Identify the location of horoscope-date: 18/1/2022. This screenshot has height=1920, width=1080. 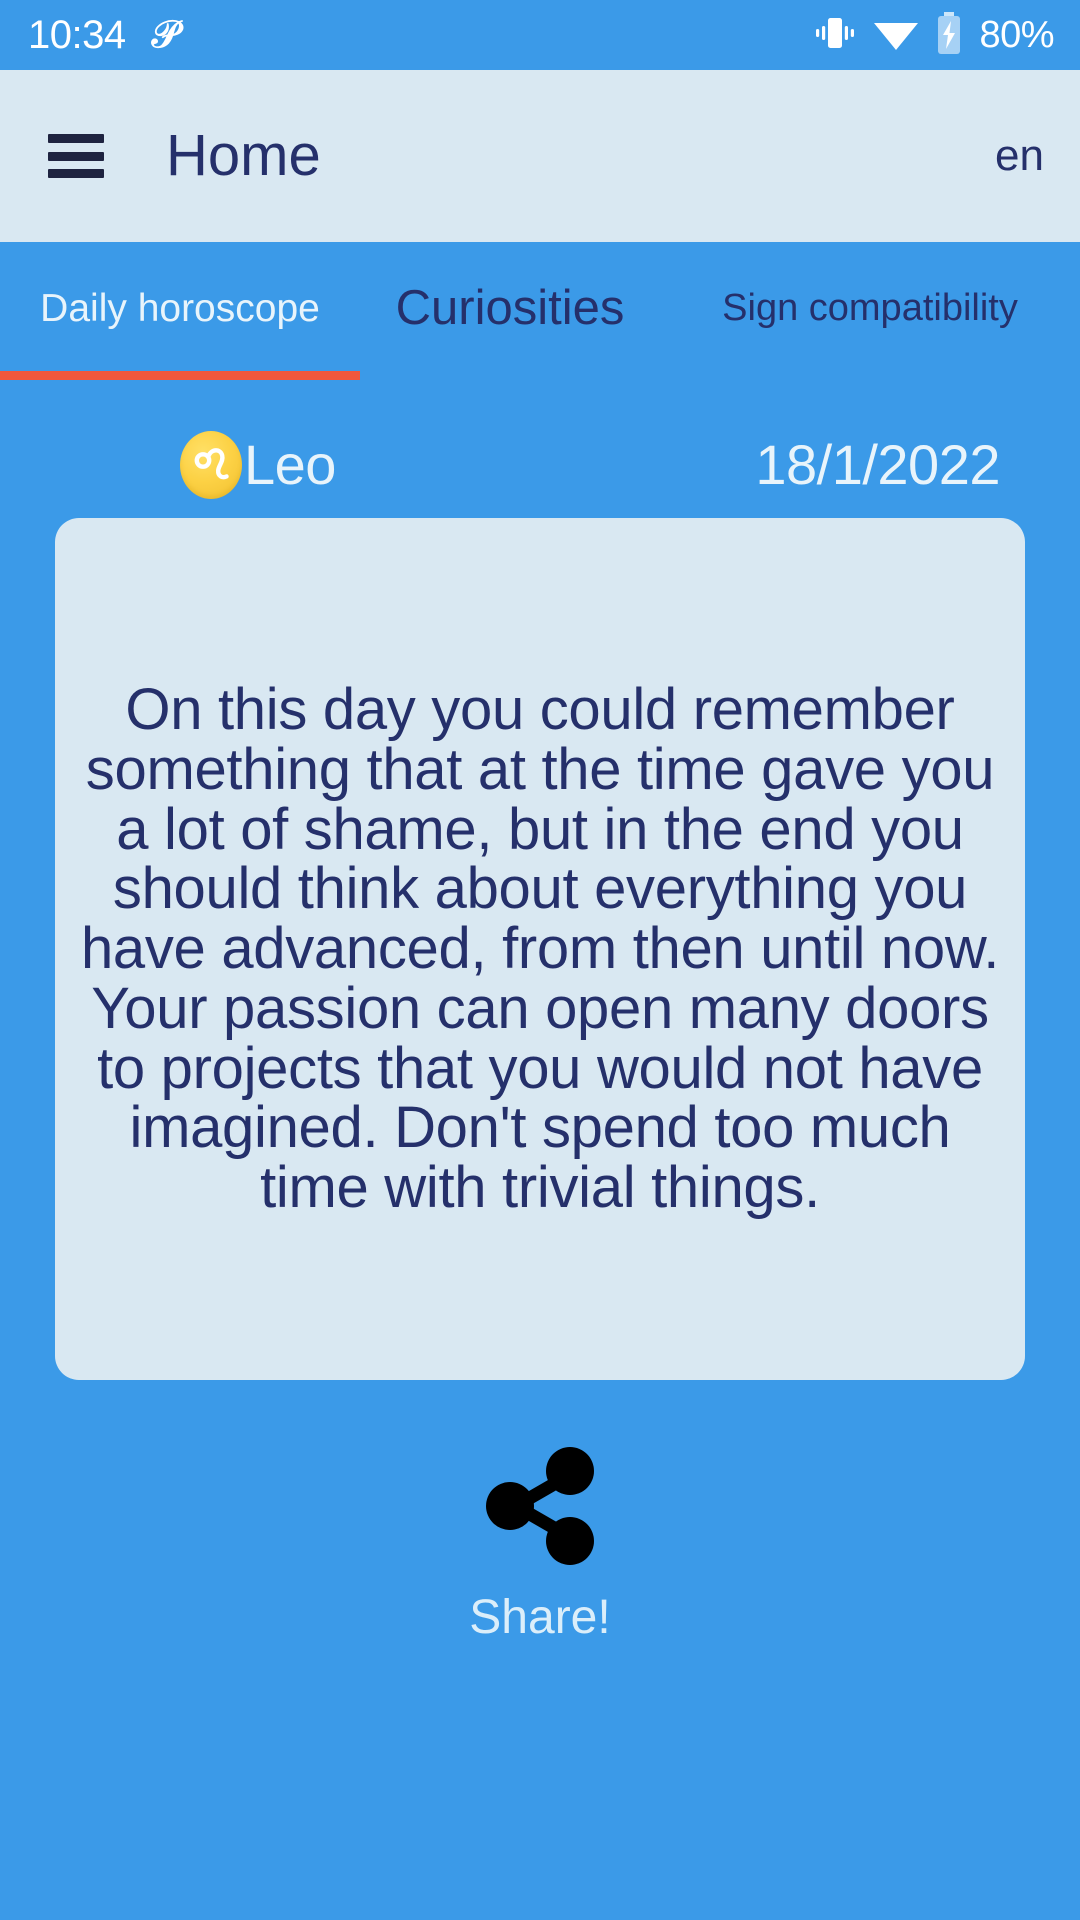
(877, 464).